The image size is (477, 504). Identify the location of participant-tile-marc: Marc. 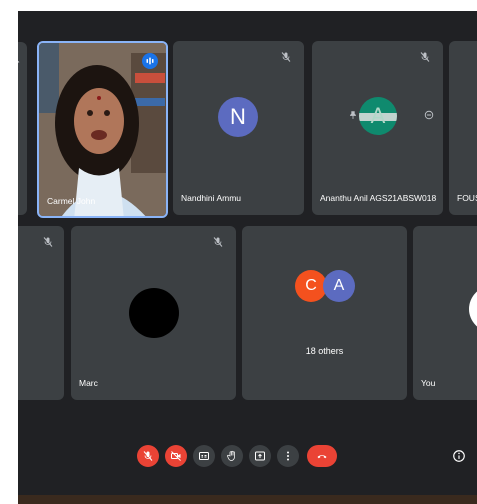
(153, 313).